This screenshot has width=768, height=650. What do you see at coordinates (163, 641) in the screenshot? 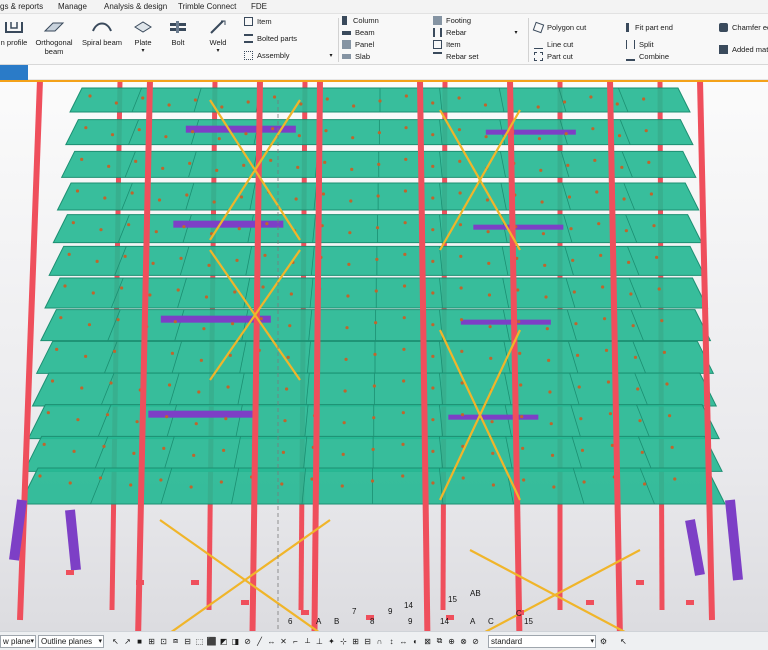
I see `toolbar-tool-icon: ⊡` at bounding box center [163, 641].